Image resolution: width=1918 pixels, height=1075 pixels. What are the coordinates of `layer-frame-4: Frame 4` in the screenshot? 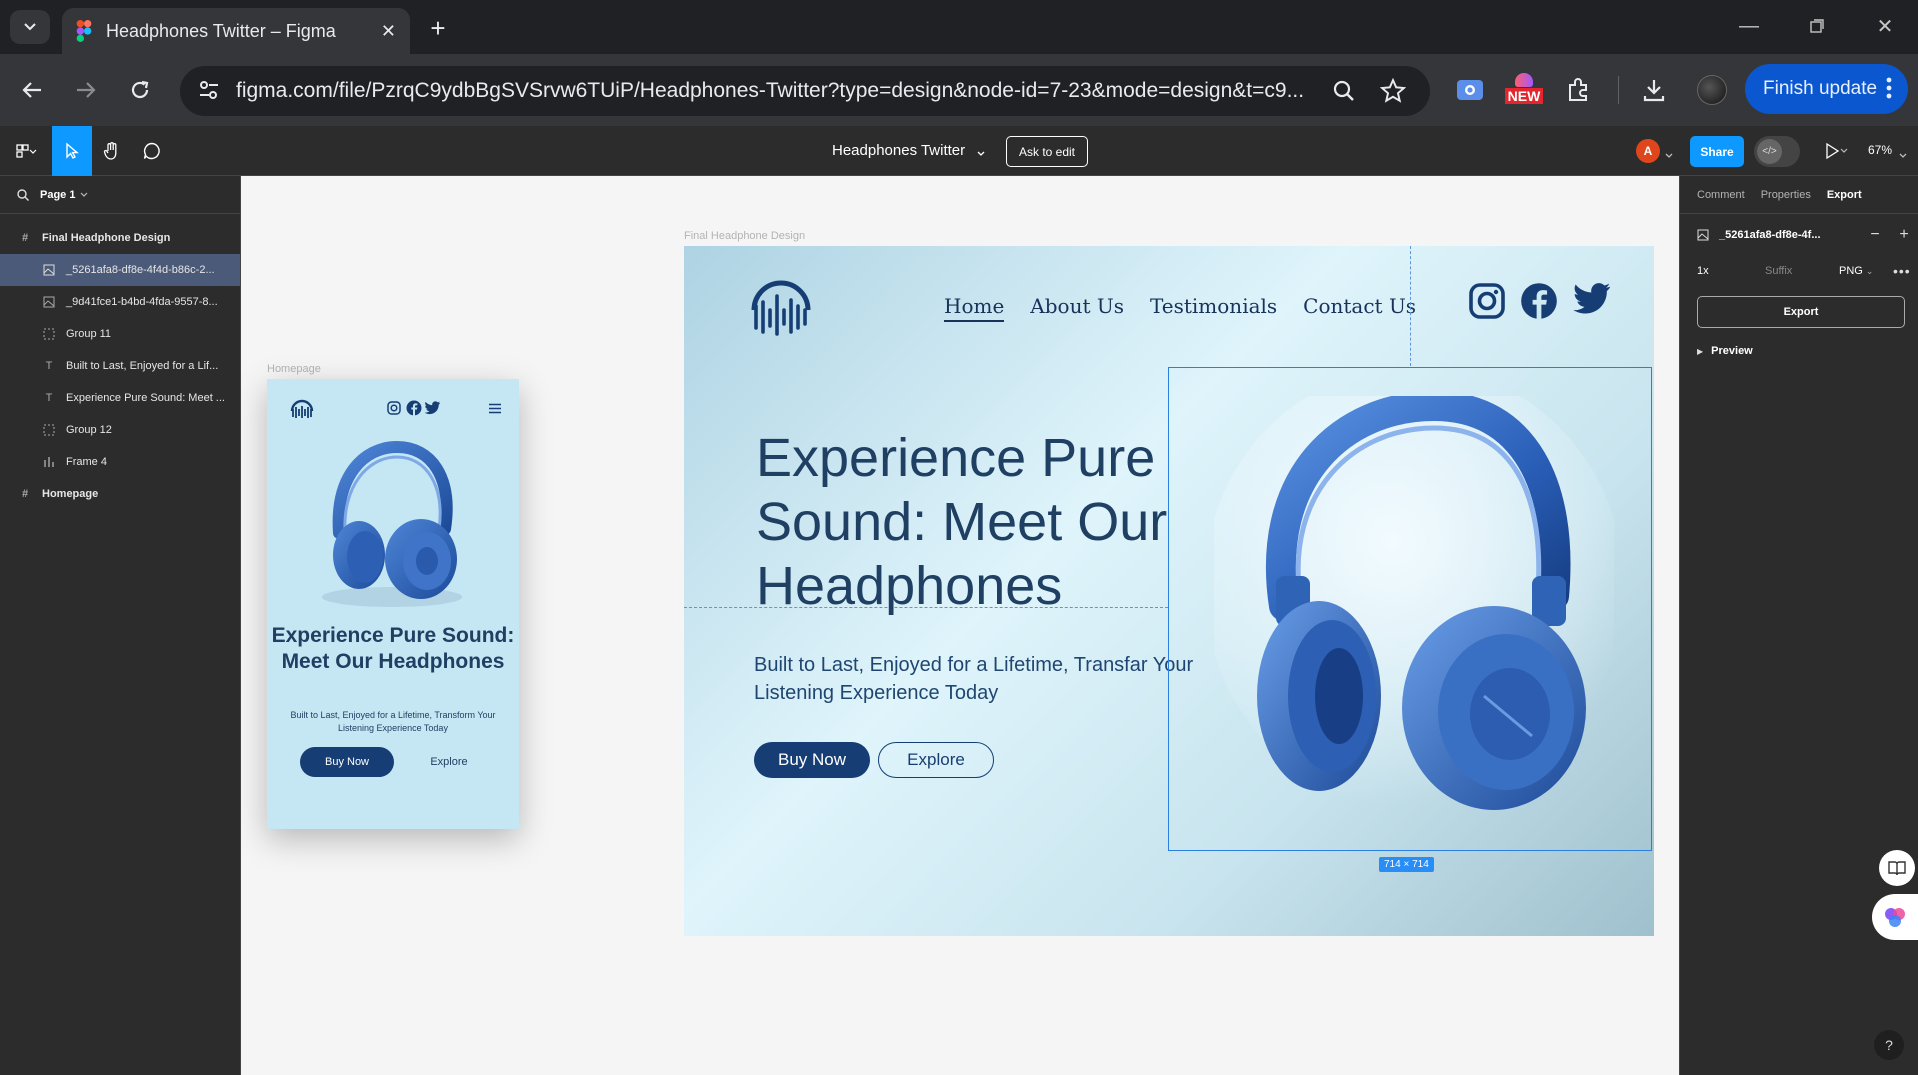 It's located at (120, 462).